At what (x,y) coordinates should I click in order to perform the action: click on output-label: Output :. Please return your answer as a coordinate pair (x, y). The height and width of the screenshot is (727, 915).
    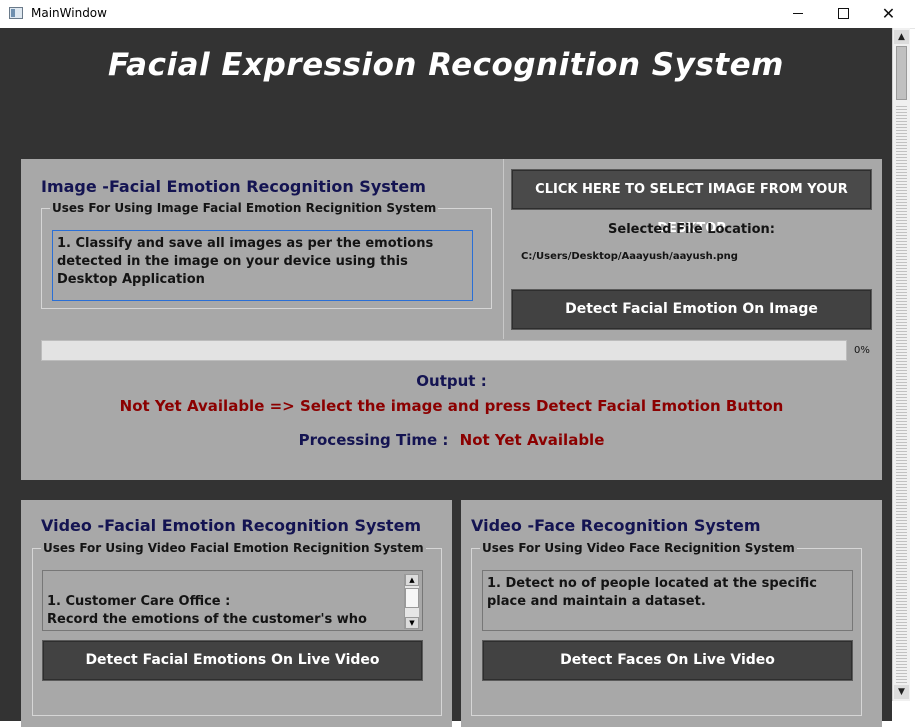
    Looking at the image, I should click on (451, 381).